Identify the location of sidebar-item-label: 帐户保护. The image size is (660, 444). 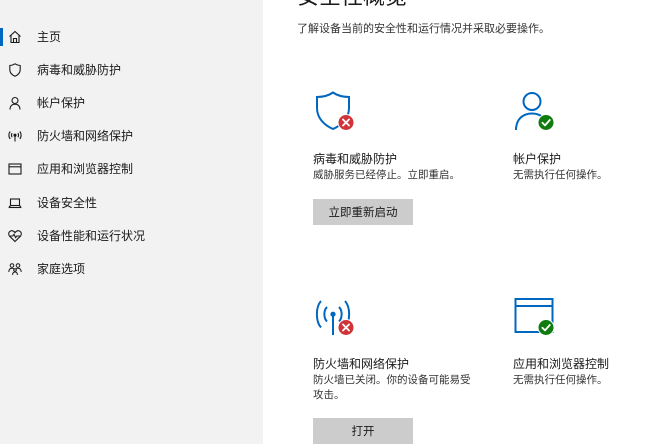
(61, 103).